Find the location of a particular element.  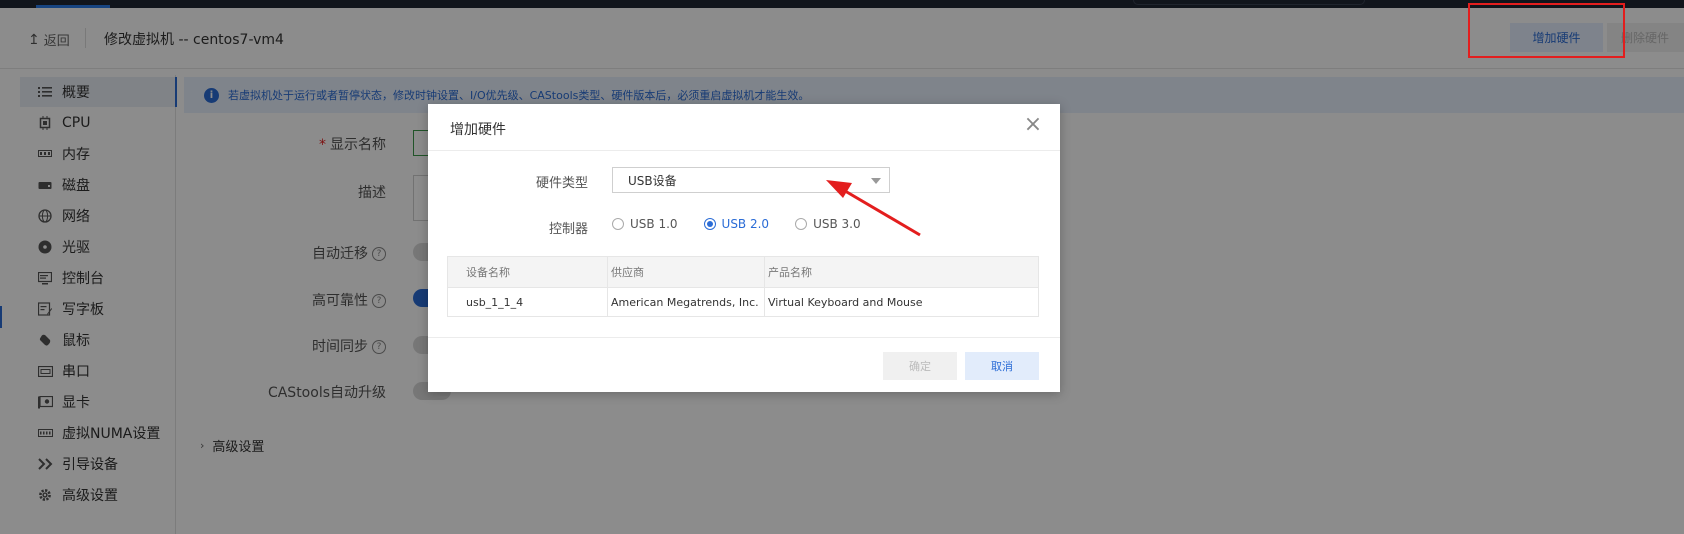

radio-usb-2: USB 2.0 is located at coordinates (736, 224).